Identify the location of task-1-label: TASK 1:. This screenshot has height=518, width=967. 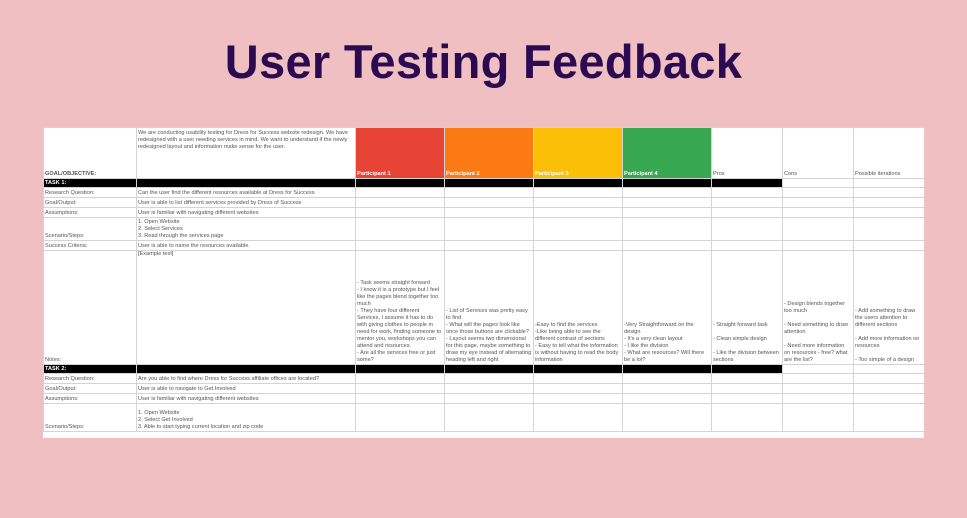
(90, 183).